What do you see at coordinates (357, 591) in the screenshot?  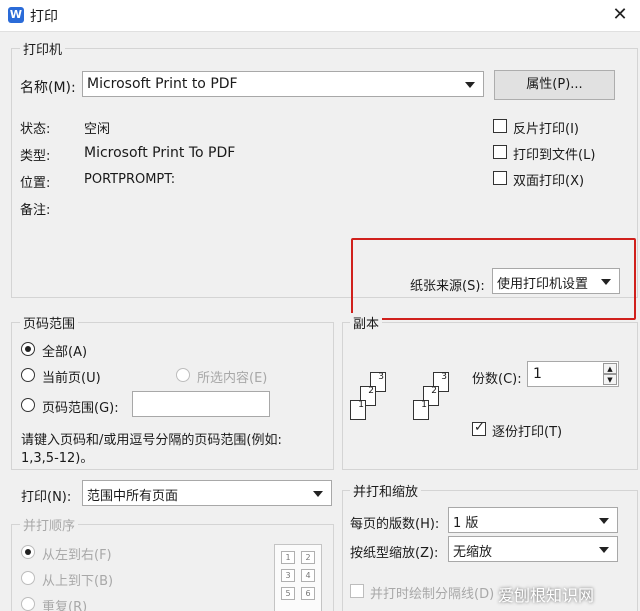 I see `draw-lines-checkbox` at bounding box center [357, 591].